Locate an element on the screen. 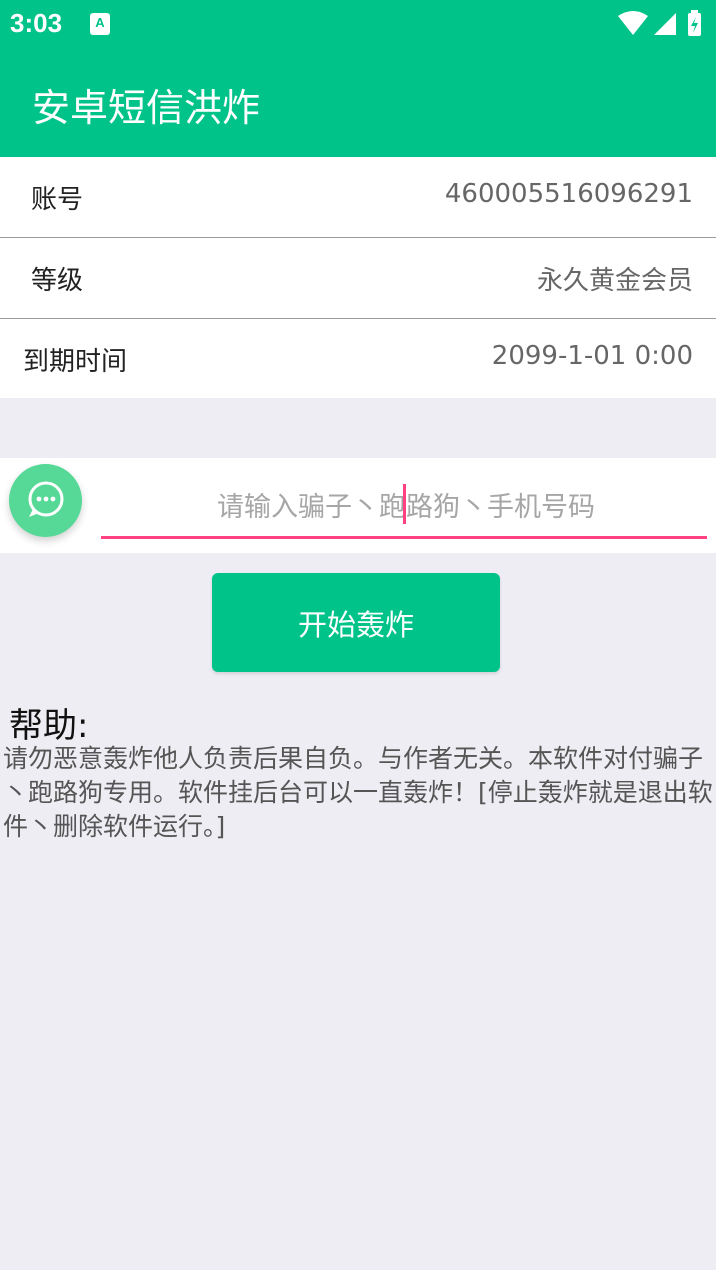 The height and width of the screenshot is (1270, 716). battery-charging-icon is located at coordinates (694, 23).